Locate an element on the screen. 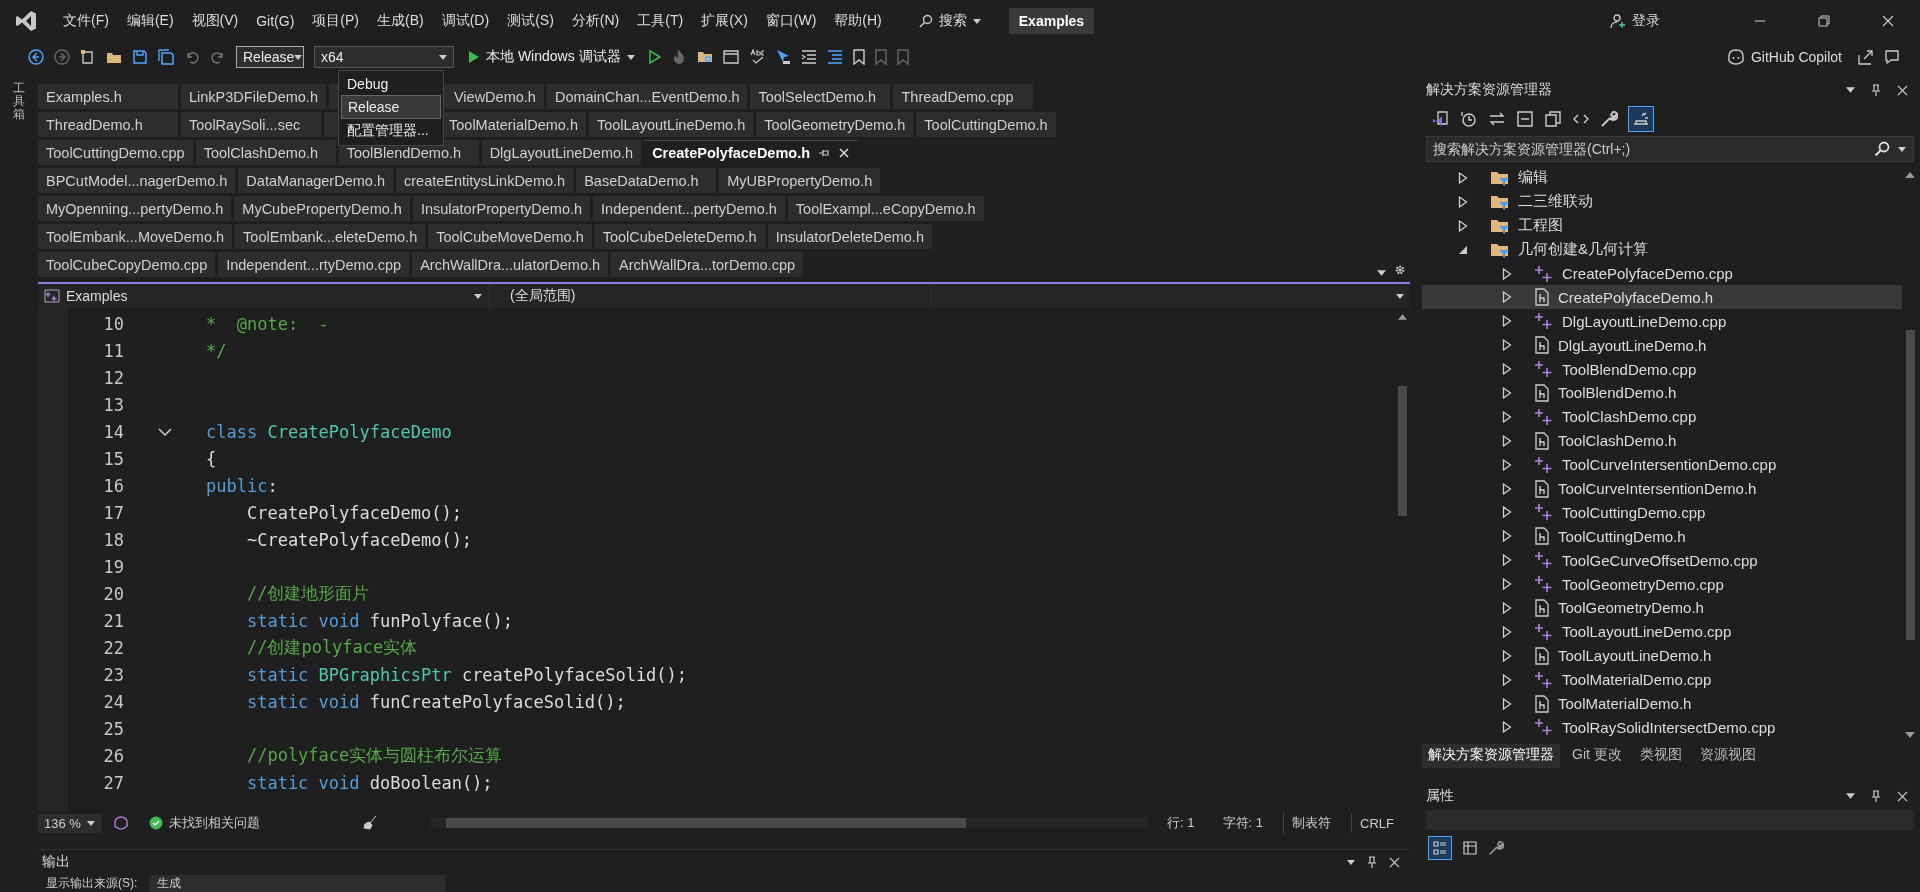 The width and height of the screenshot is (1920, 892). line-number: 21 is located at coordinates (113, 620).